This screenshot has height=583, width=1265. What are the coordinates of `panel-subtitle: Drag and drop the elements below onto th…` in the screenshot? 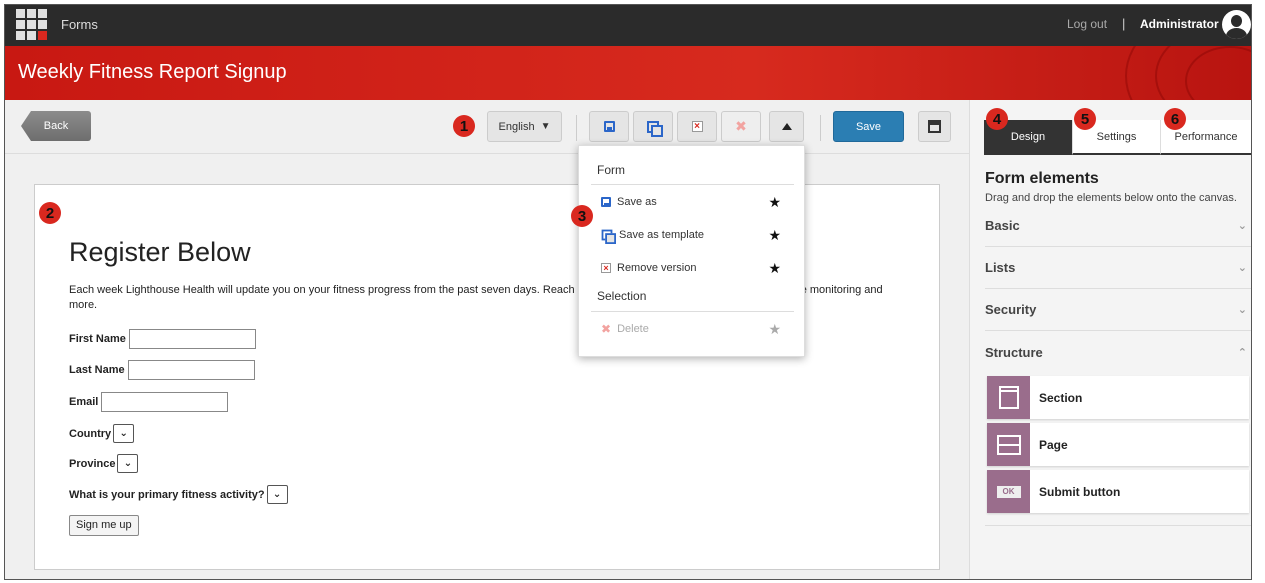 It's located at (1111, 198).